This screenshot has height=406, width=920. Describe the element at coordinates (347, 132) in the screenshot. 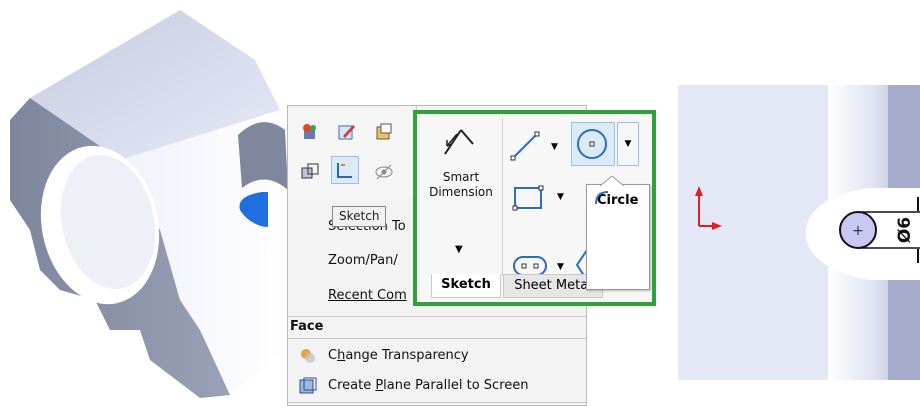

I see `edit-sketch-icon` at that location.